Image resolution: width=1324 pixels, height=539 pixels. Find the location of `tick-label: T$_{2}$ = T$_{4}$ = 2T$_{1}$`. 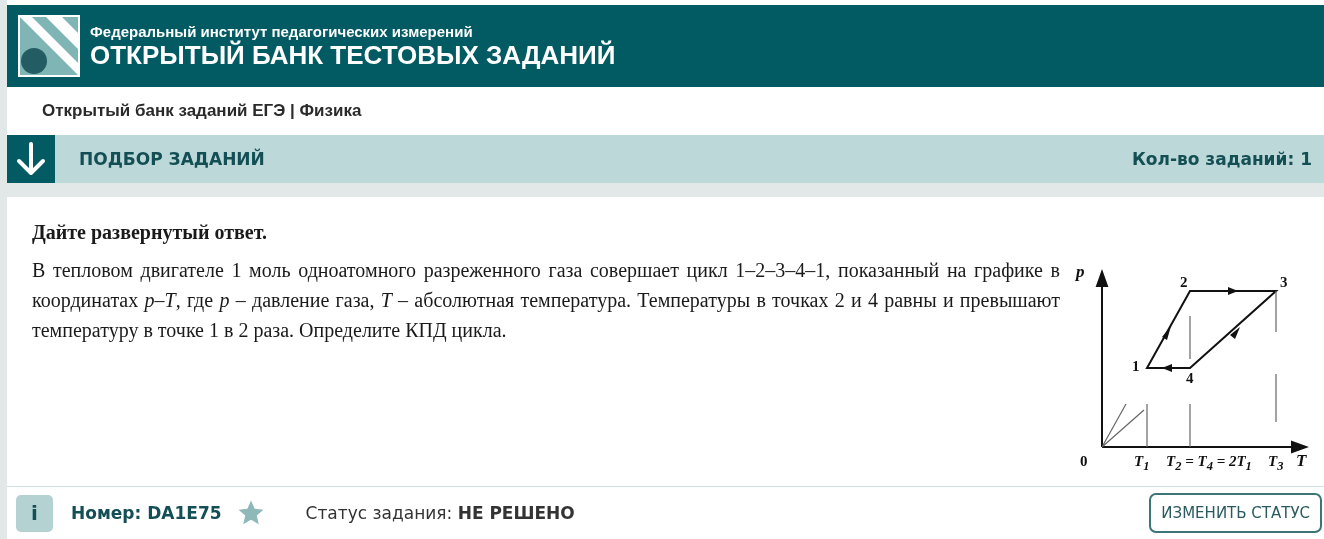

tick-label: T$_{2}$ = T$_{4}$ = 2T$_{1}$ is located at coordinates (1209, 463).